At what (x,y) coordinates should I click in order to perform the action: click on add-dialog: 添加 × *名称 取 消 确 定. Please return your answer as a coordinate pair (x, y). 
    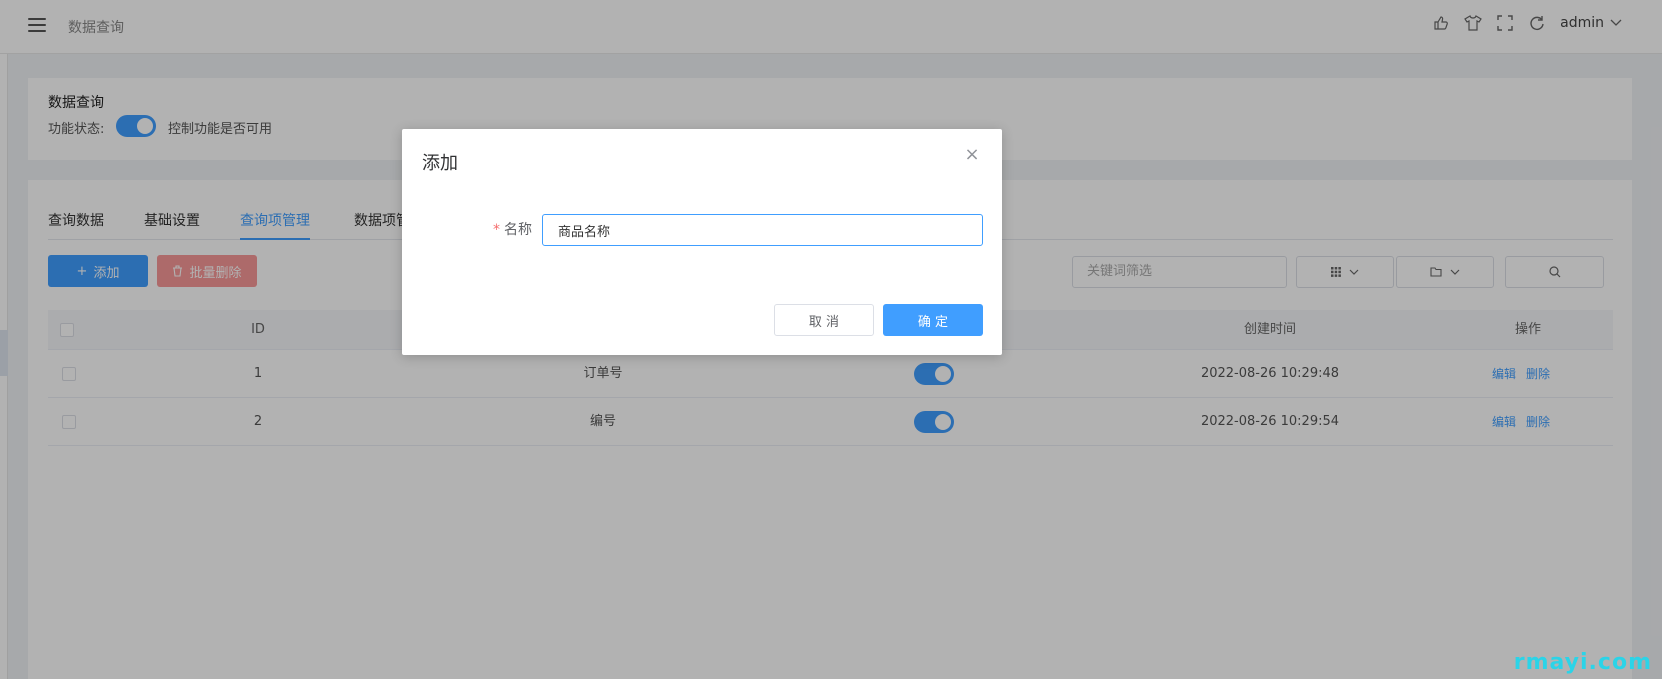
    Looking at the image, I should click on (702, 242).